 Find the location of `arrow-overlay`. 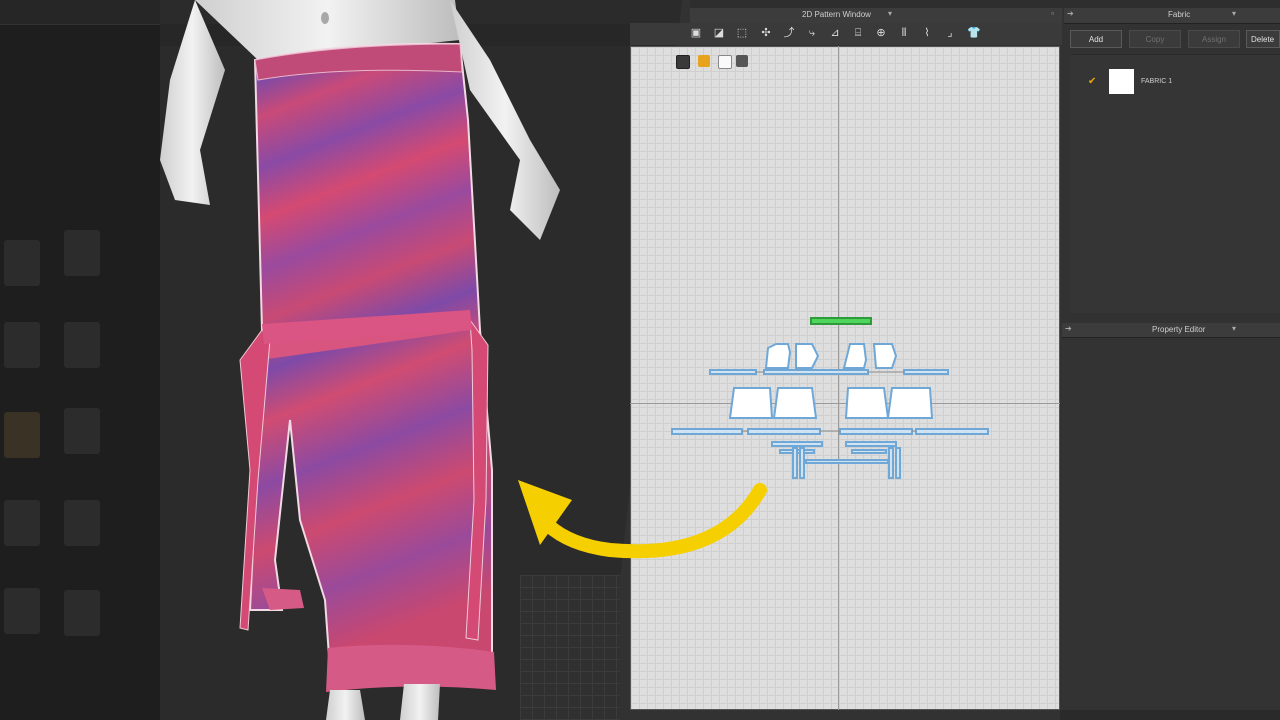

arrow-overlay is located at coordinates (642, 519).